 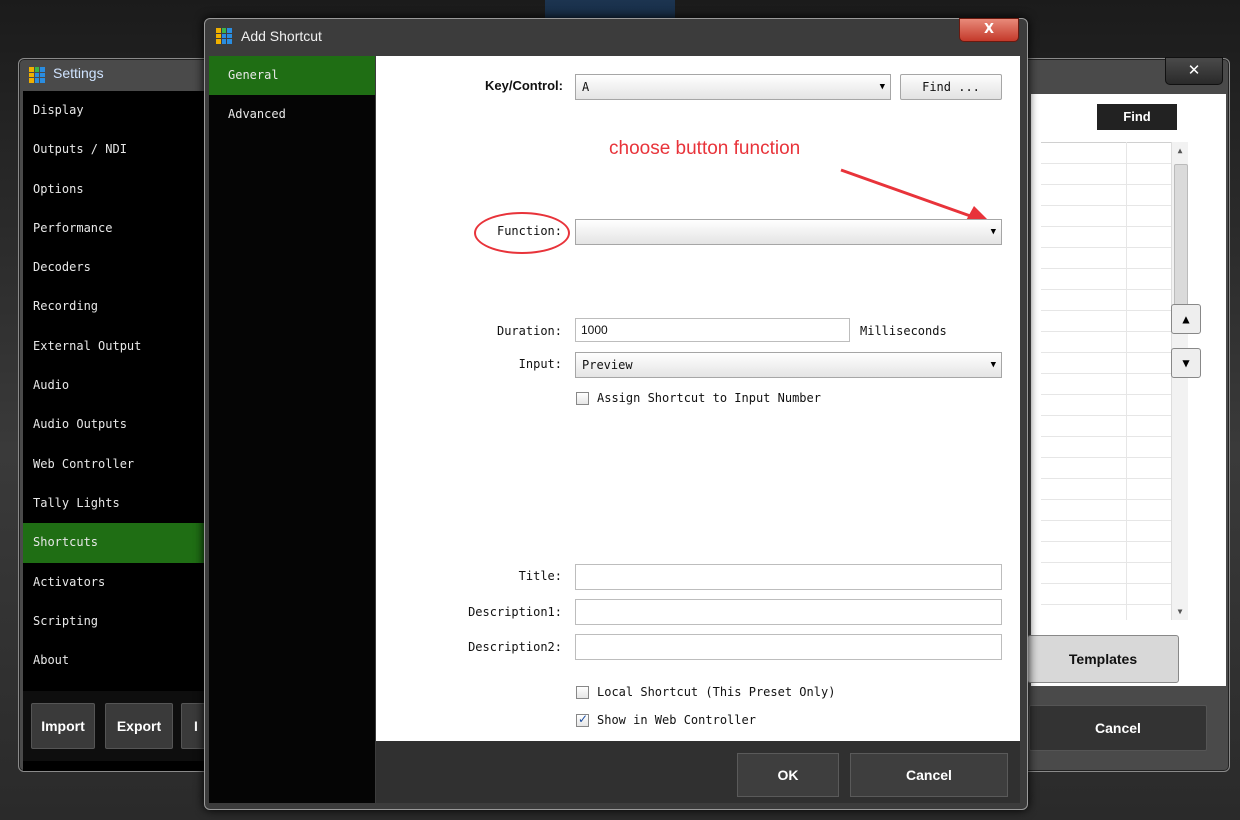 I want to click on duration-label: Duration:, so click(x=529, y=331).